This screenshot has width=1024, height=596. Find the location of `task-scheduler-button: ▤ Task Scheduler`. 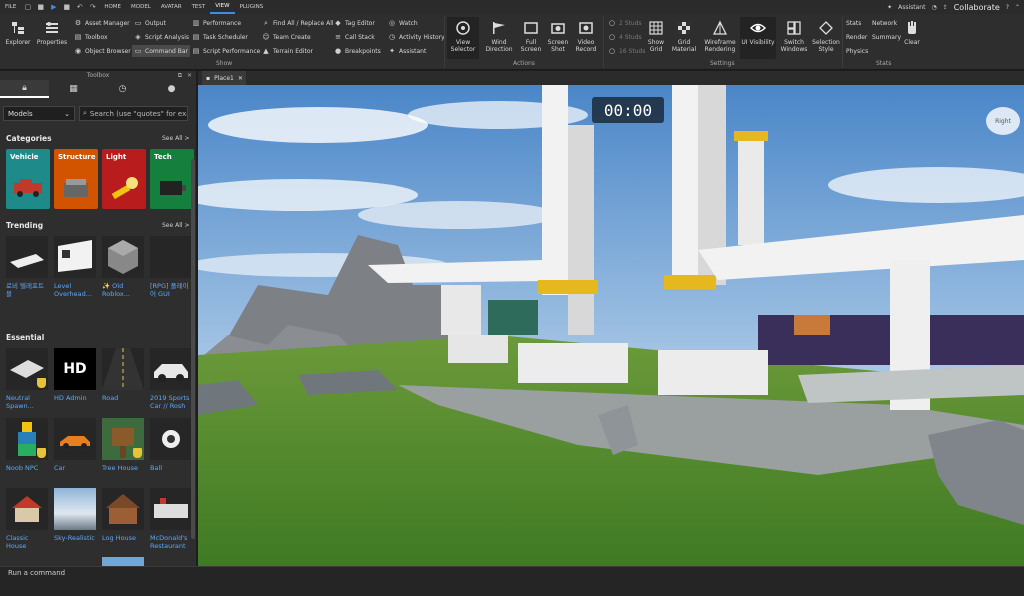

task-scheduler-button: ▤ Task Scheduler is located at coordinates (220, 37).